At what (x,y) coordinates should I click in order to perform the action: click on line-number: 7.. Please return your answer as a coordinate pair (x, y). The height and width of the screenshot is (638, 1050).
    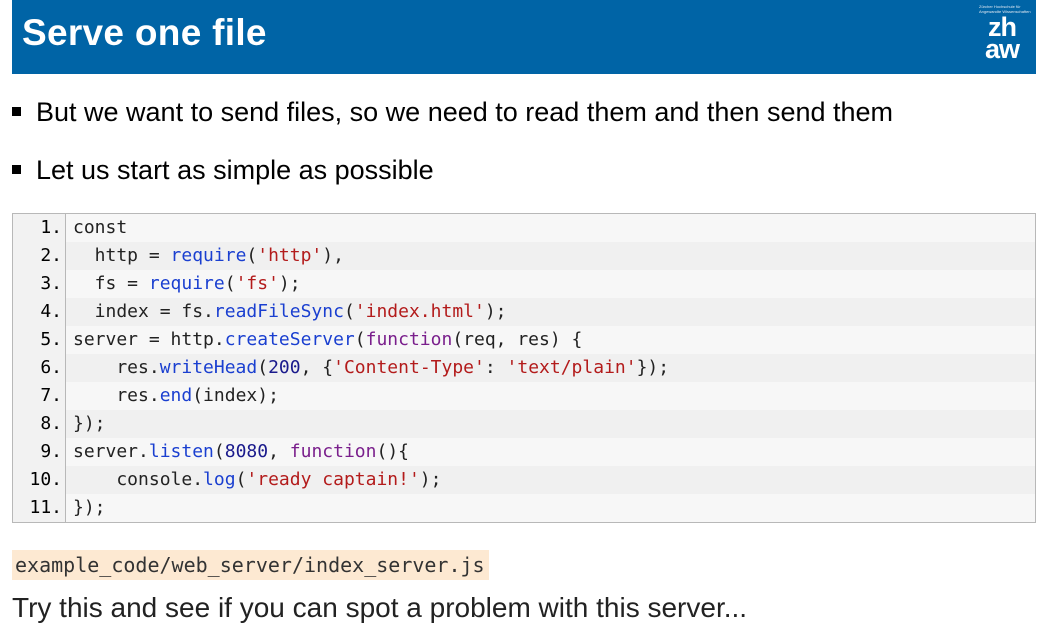
    Looking at the image, I should click on (39, 396).